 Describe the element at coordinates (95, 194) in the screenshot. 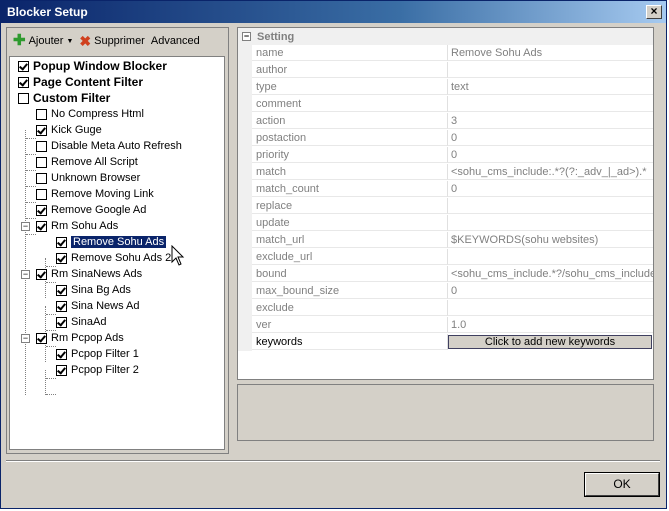

I see `tree-item-remove-moving-link: Remove Moving Link` at that location.